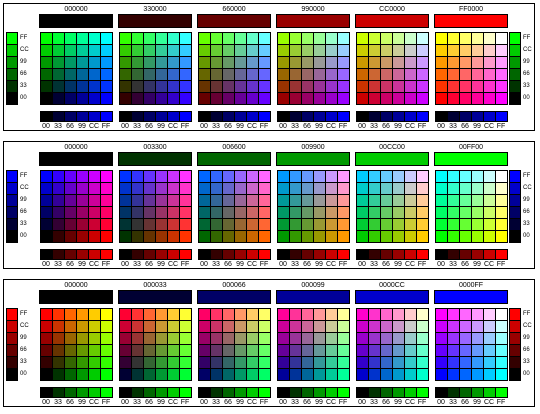 The image size is (540, 414). I want to click on side-axis-label: CC, so click(24, 188).